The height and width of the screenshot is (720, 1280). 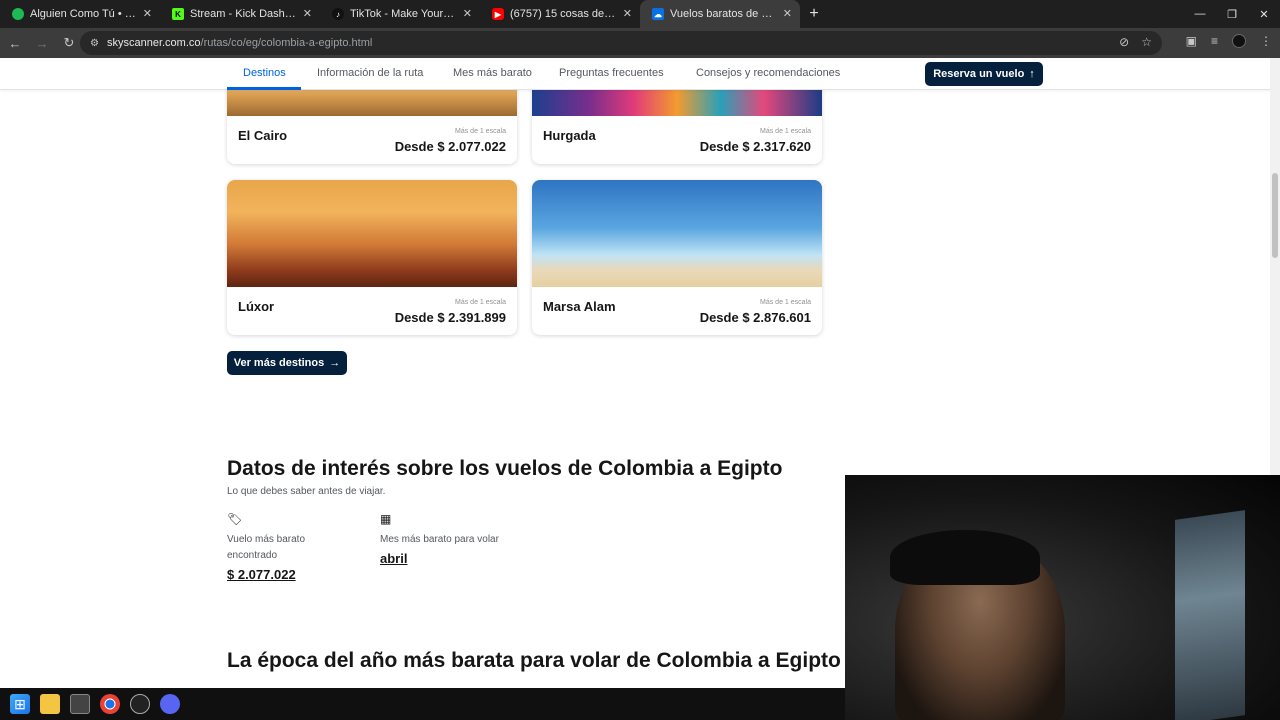 I want to click on tab-title: Vuelos baratos de Colombia a E, so click(x=723, y=14).